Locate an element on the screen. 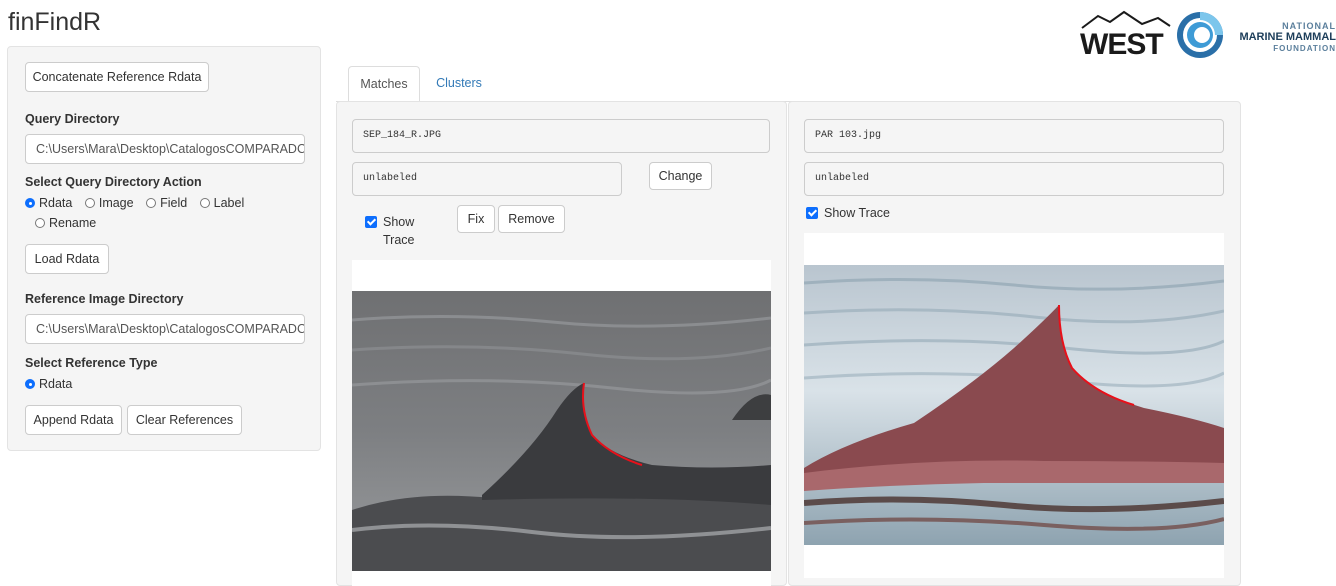  reference-filename-field: PAR 103.jpg is located at coordinates (1014, 136).